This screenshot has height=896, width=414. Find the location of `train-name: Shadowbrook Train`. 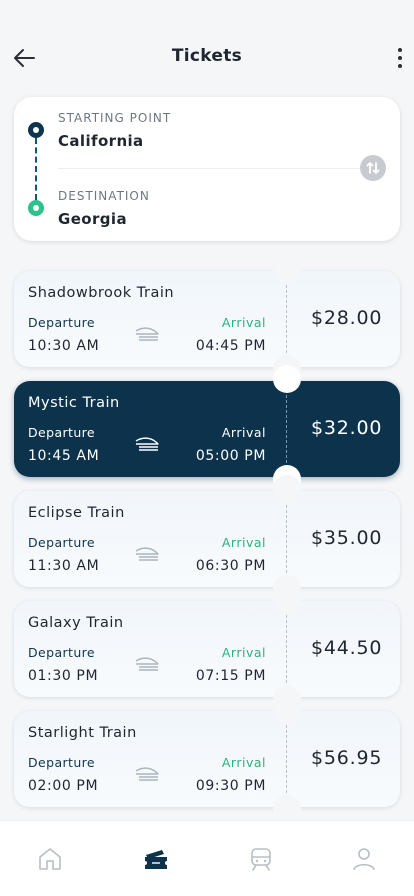

train-name: Shadowbrook Train is located at coordinates (101, 293).